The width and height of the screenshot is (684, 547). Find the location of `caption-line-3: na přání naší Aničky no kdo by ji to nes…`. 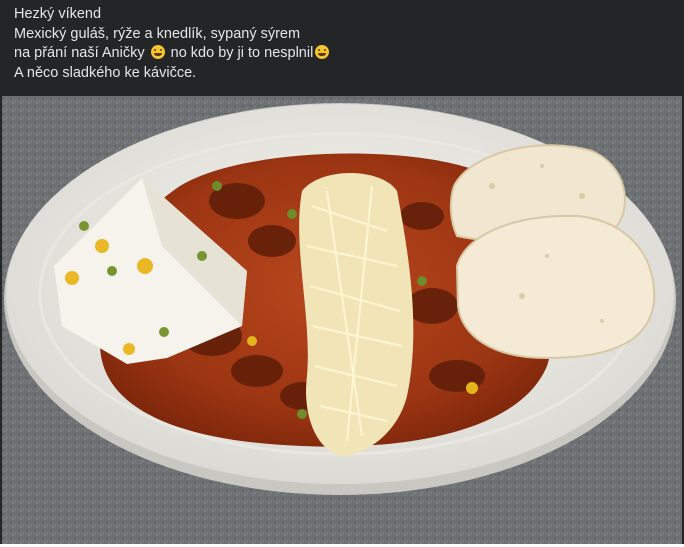

caption-line-3: na přání naší Aničky no kdo by ji to nes… is located at coordinates (342, 54).